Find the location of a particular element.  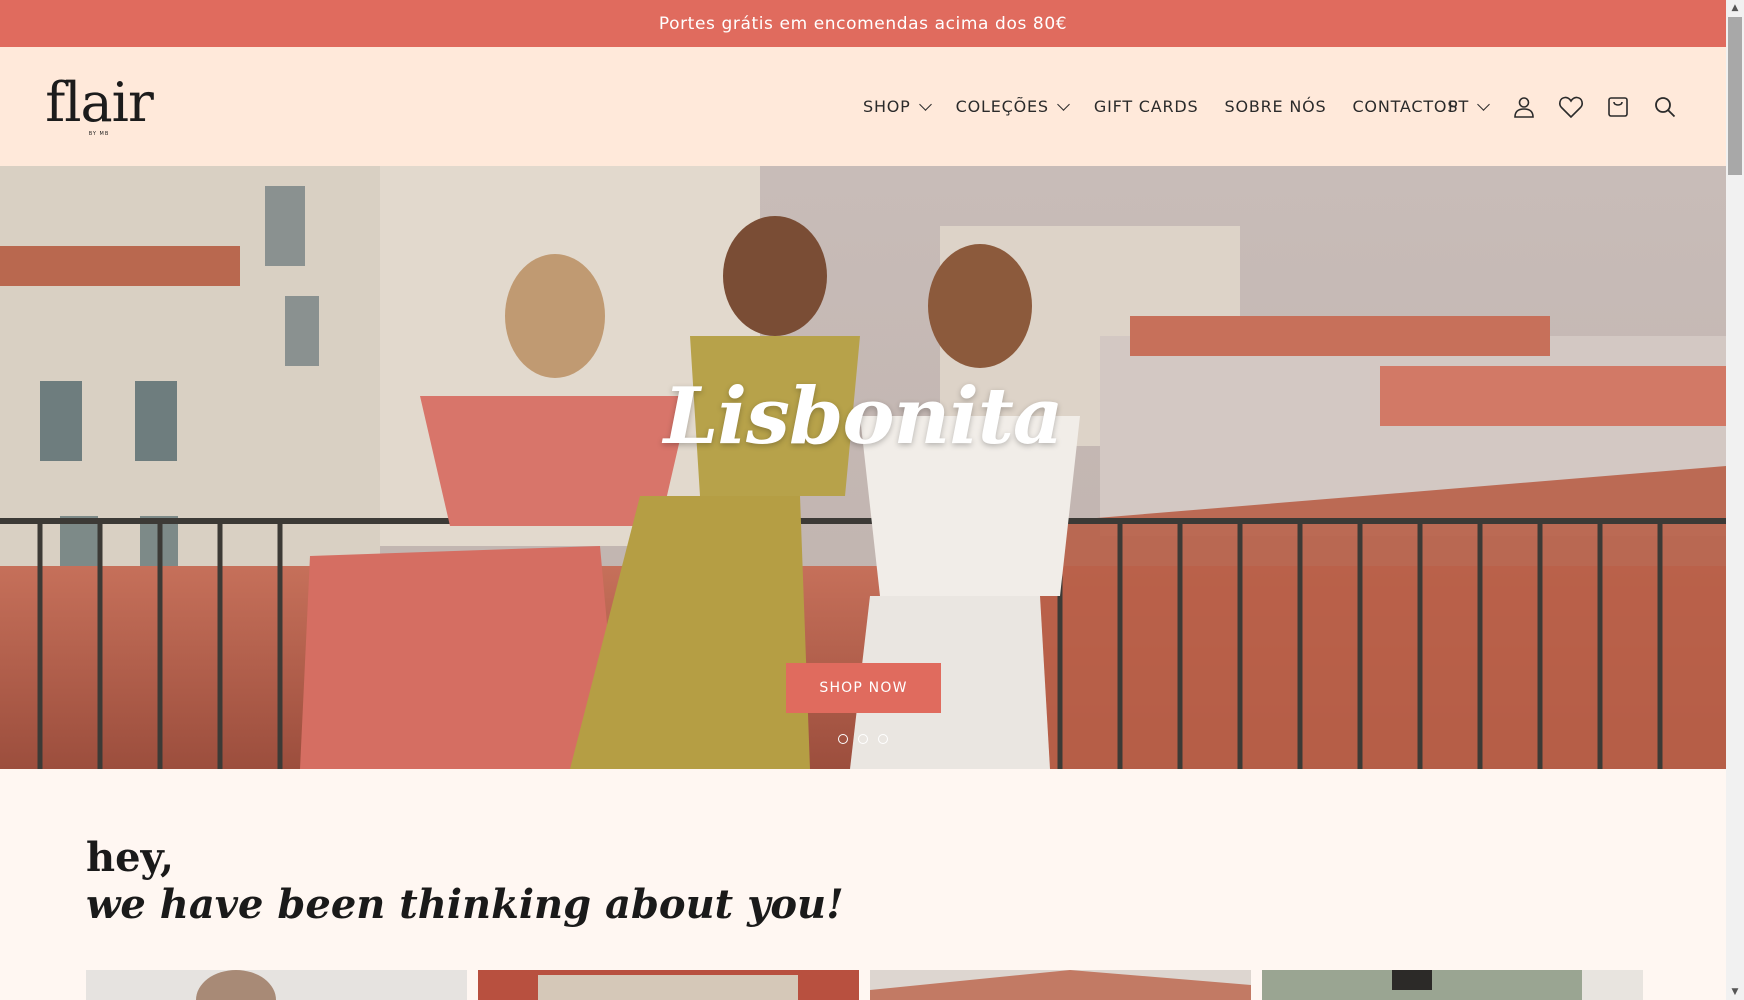

logo-subtitle: BY MB is located at coordinates (99, 133).